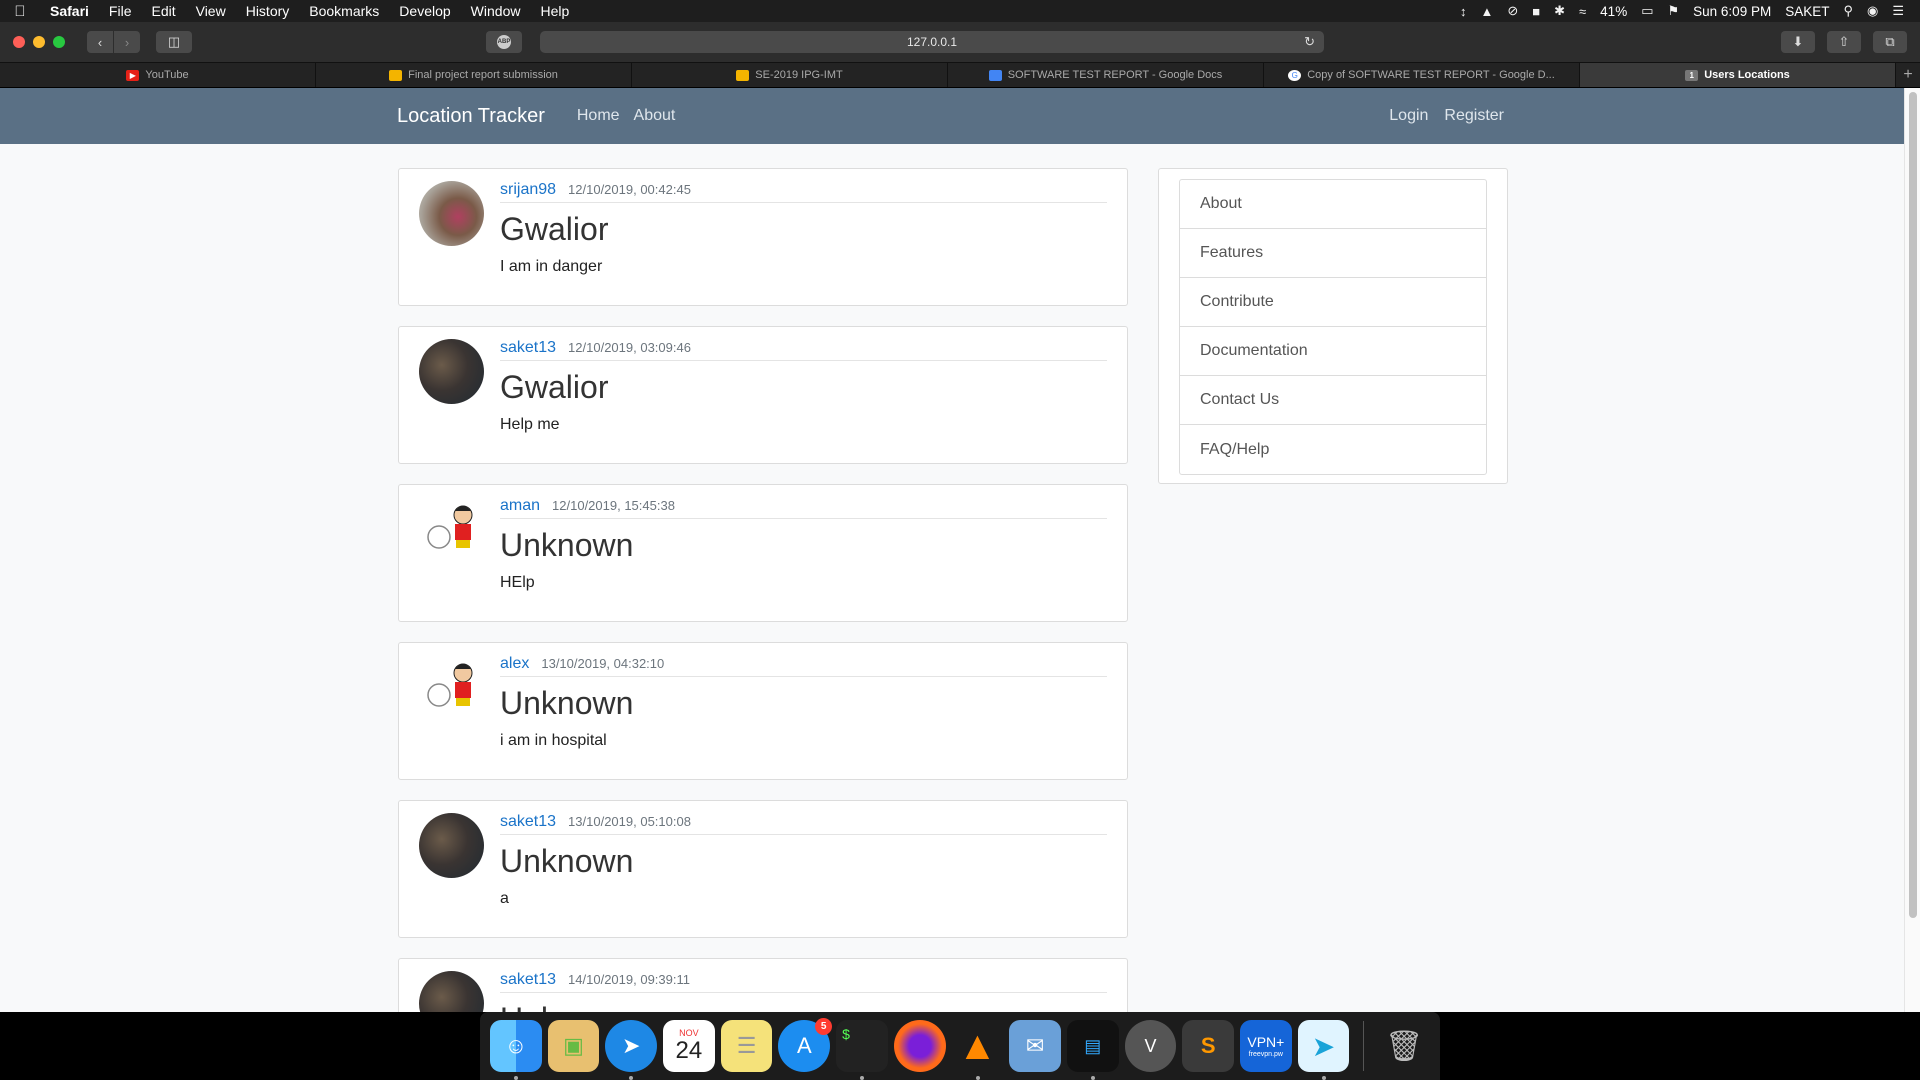 This screenshot has width=1920, height=1080. I want to click on nav-register: Register, so click(1474, 116).